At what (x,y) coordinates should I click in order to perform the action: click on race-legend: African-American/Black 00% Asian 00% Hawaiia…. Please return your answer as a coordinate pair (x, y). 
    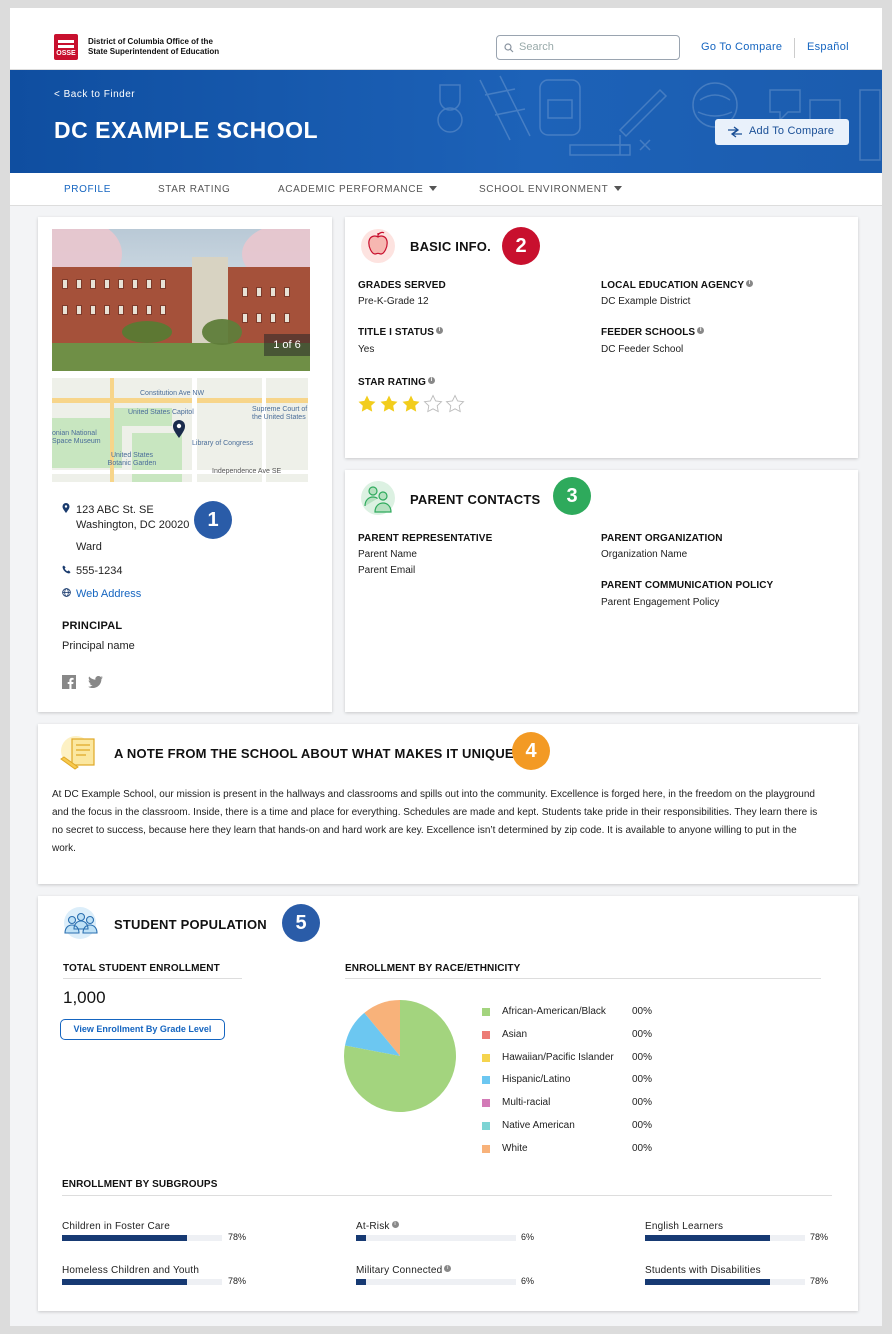
    Looking at the image, I should click on (585, 1076).